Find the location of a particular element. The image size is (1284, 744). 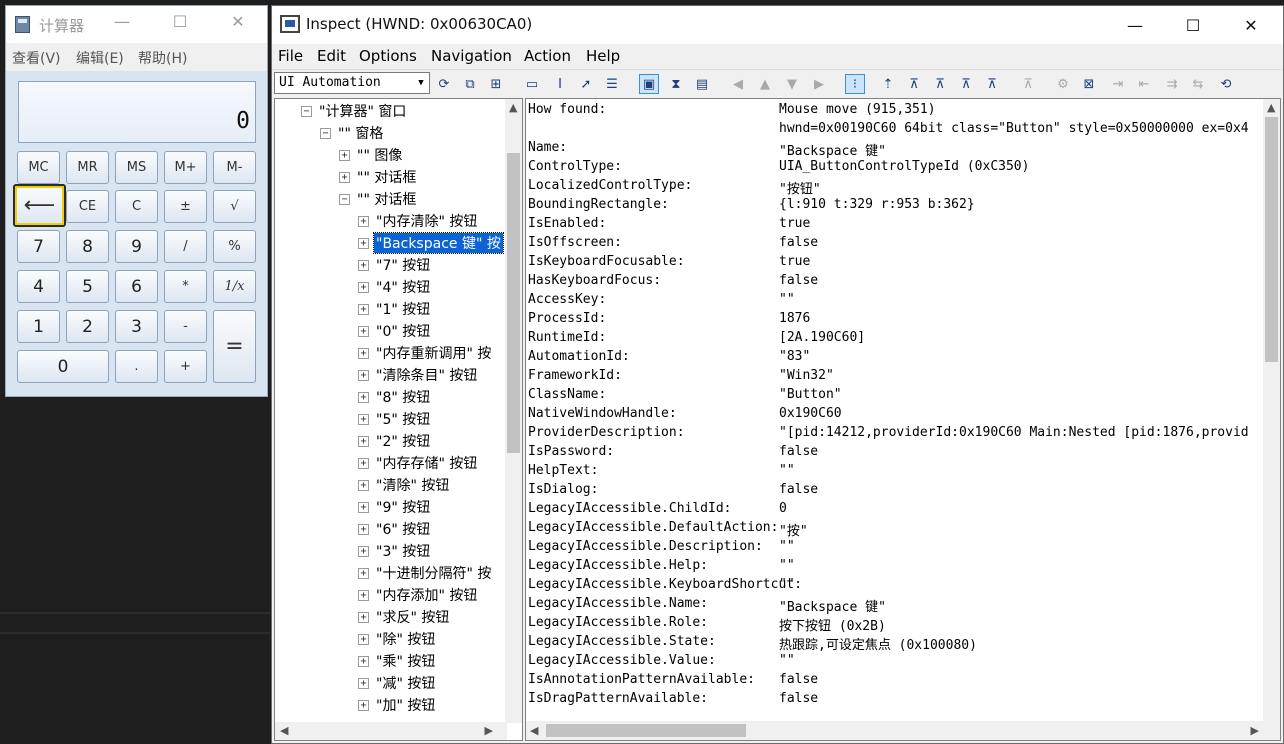

tree-node: + "" 对话框 is located at coordinates (378, 177).